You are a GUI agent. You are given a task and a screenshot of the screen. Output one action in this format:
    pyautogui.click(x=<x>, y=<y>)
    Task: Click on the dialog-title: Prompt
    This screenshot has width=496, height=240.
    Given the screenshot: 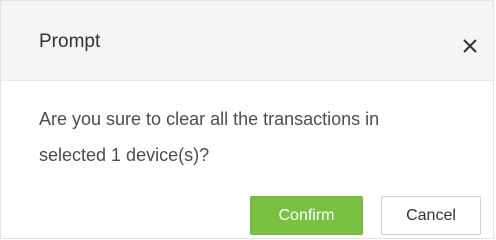 What is the action you would take?
    pyautogui.click(x=70, y=41)
    